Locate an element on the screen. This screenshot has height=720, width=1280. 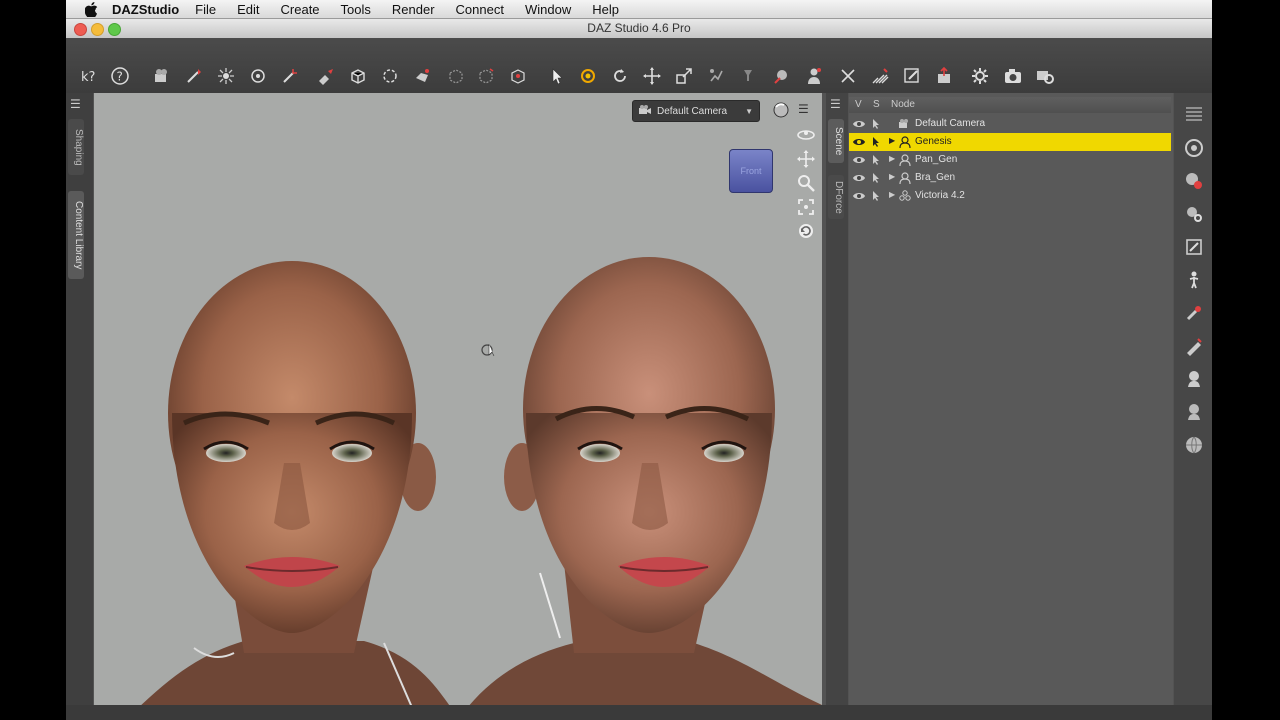
shader-mixer-icon is located at coordinates (1194, 247).